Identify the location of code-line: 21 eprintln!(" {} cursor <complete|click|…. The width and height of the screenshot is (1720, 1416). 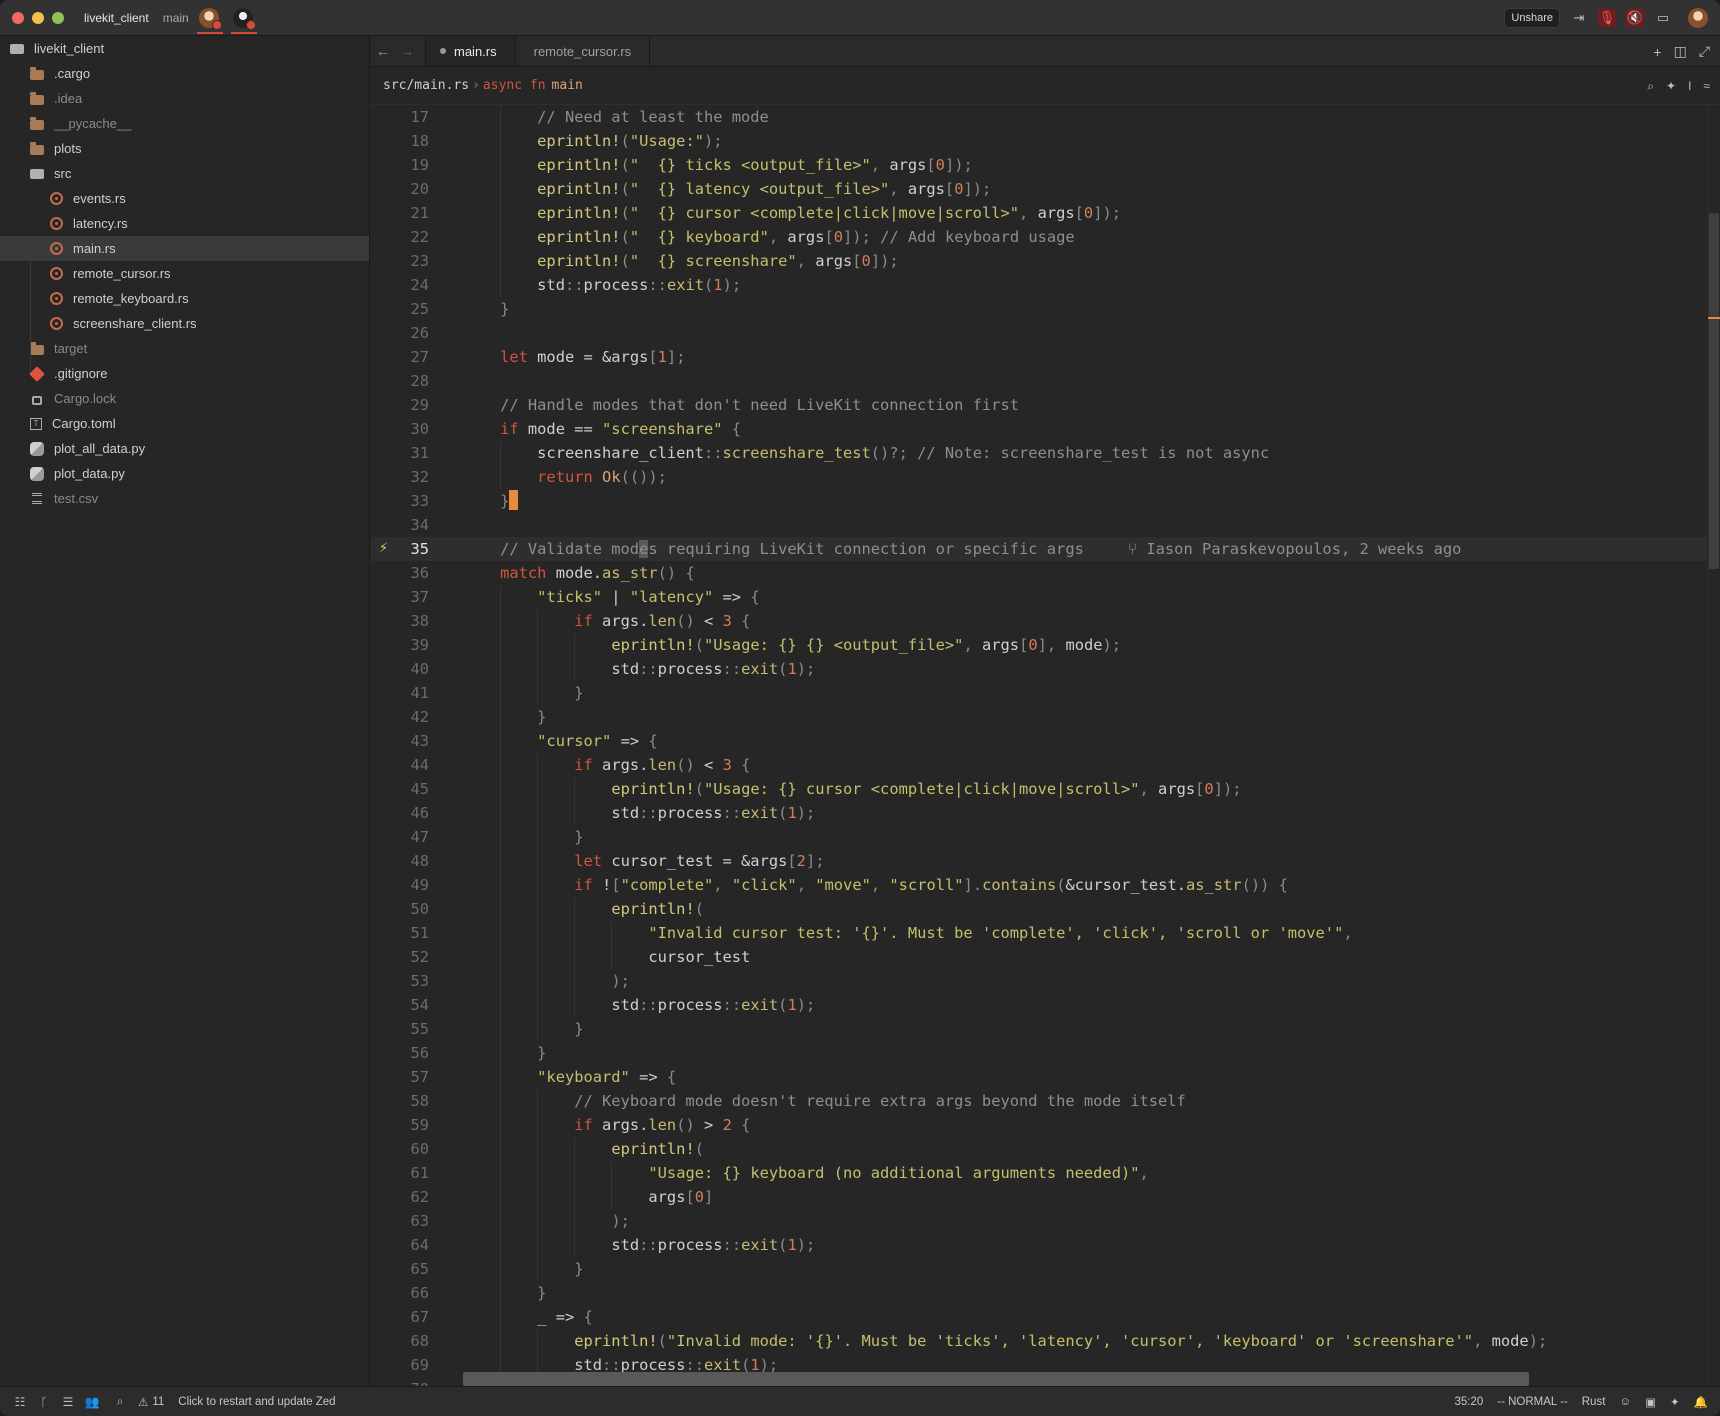
(1039, 213).